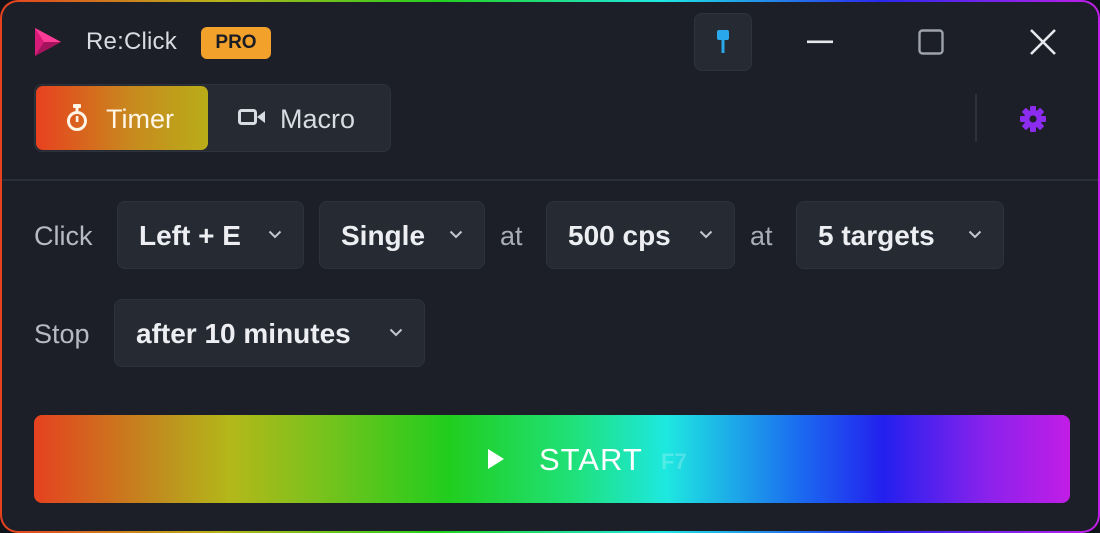  Describe the element at coordinates (383, 235) in the screenshot. I see `click-type-value: Single` at that location.